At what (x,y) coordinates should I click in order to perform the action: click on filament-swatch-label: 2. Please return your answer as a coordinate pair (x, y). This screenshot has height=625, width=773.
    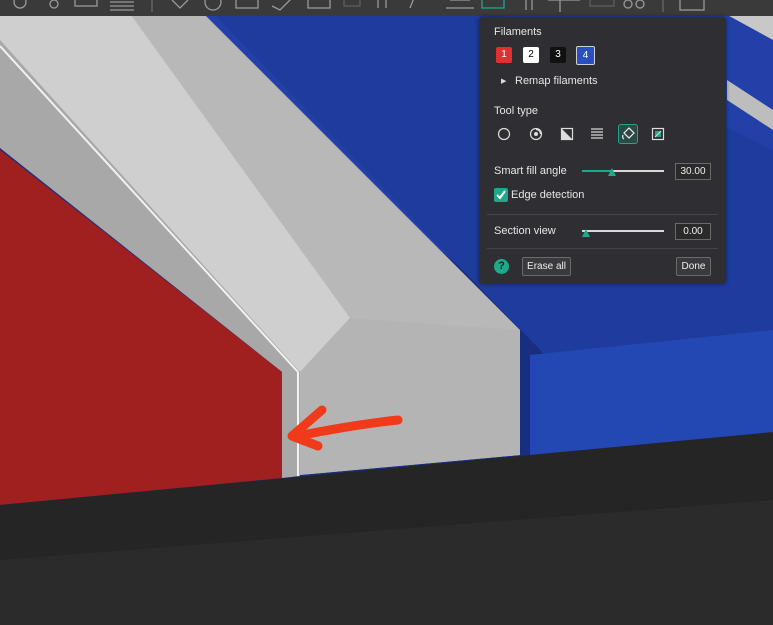
    Looking at the image, I should click on (531, 54).